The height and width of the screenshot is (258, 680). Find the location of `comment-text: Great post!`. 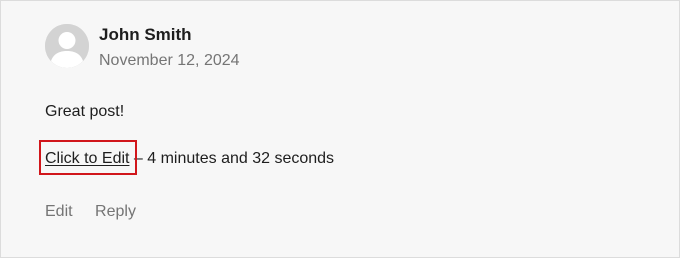

comment-text: Great post! is located at coordinates (85, 111).